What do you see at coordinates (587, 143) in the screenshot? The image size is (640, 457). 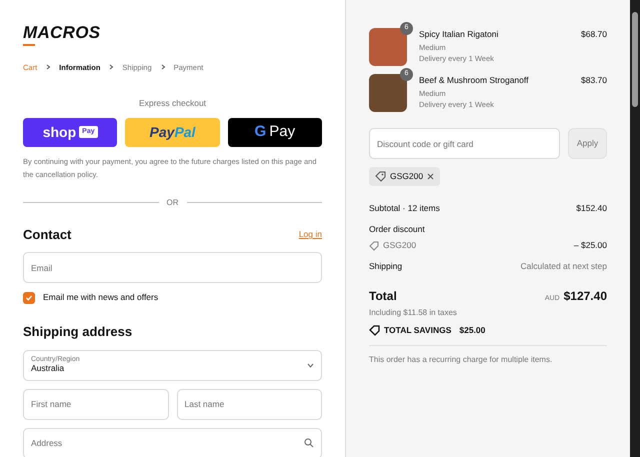 I see `apply-button: Apply` at bounding box center [587, 143].